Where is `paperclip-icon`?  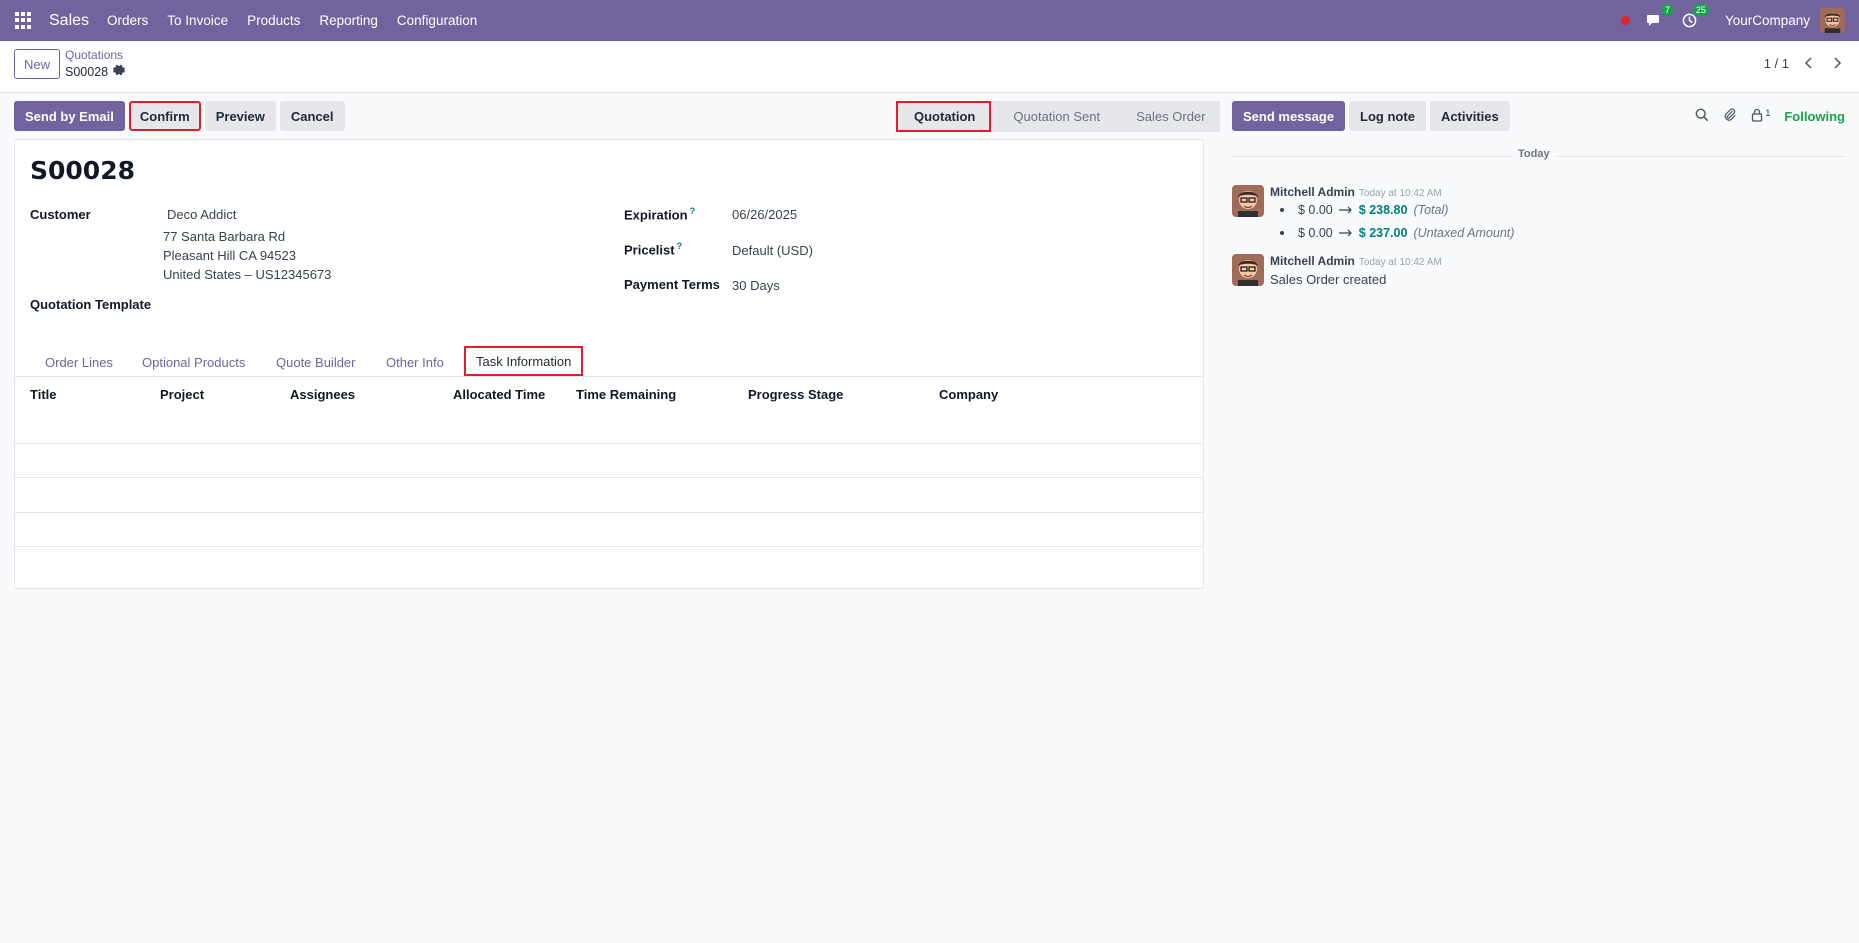
paperclip-icon is located at coordinates (1730, 116).